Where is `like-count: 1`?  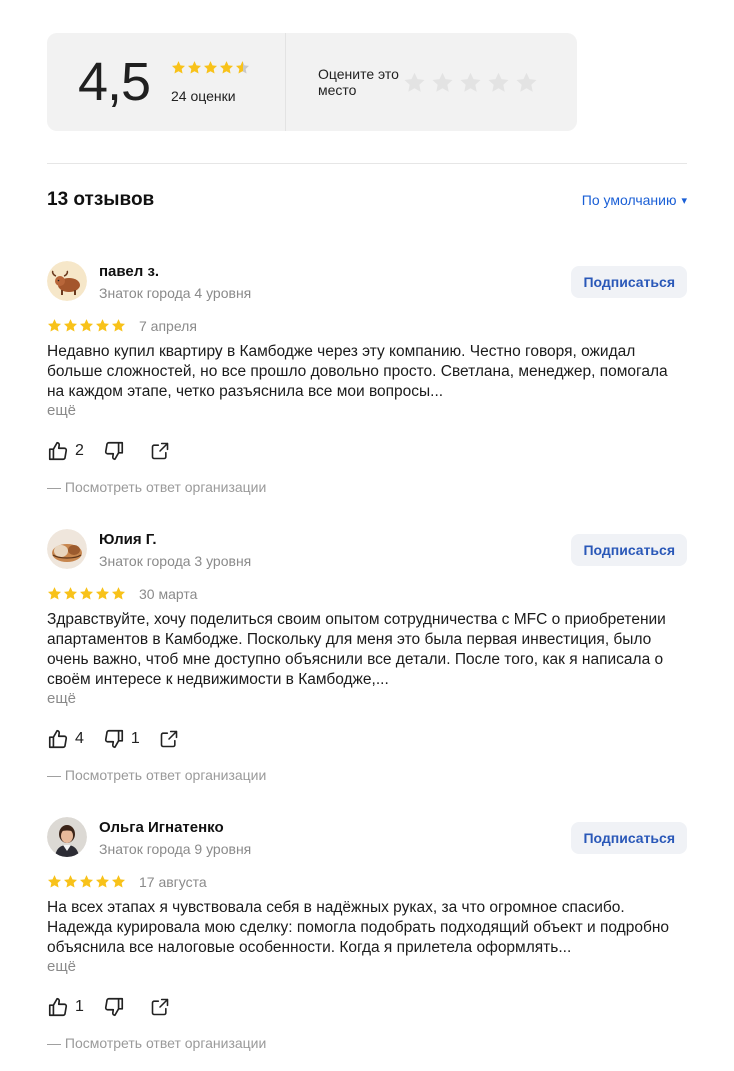 like-count: 1 is located at coordinates (79, 1006).